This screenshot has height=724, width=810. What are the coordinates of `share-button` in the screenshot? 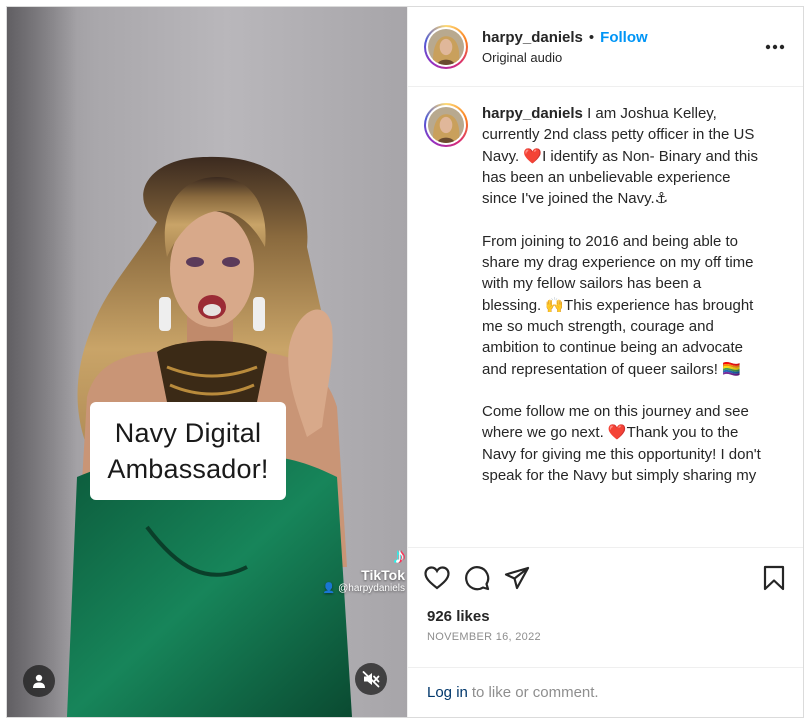 It's located at (524, 578).